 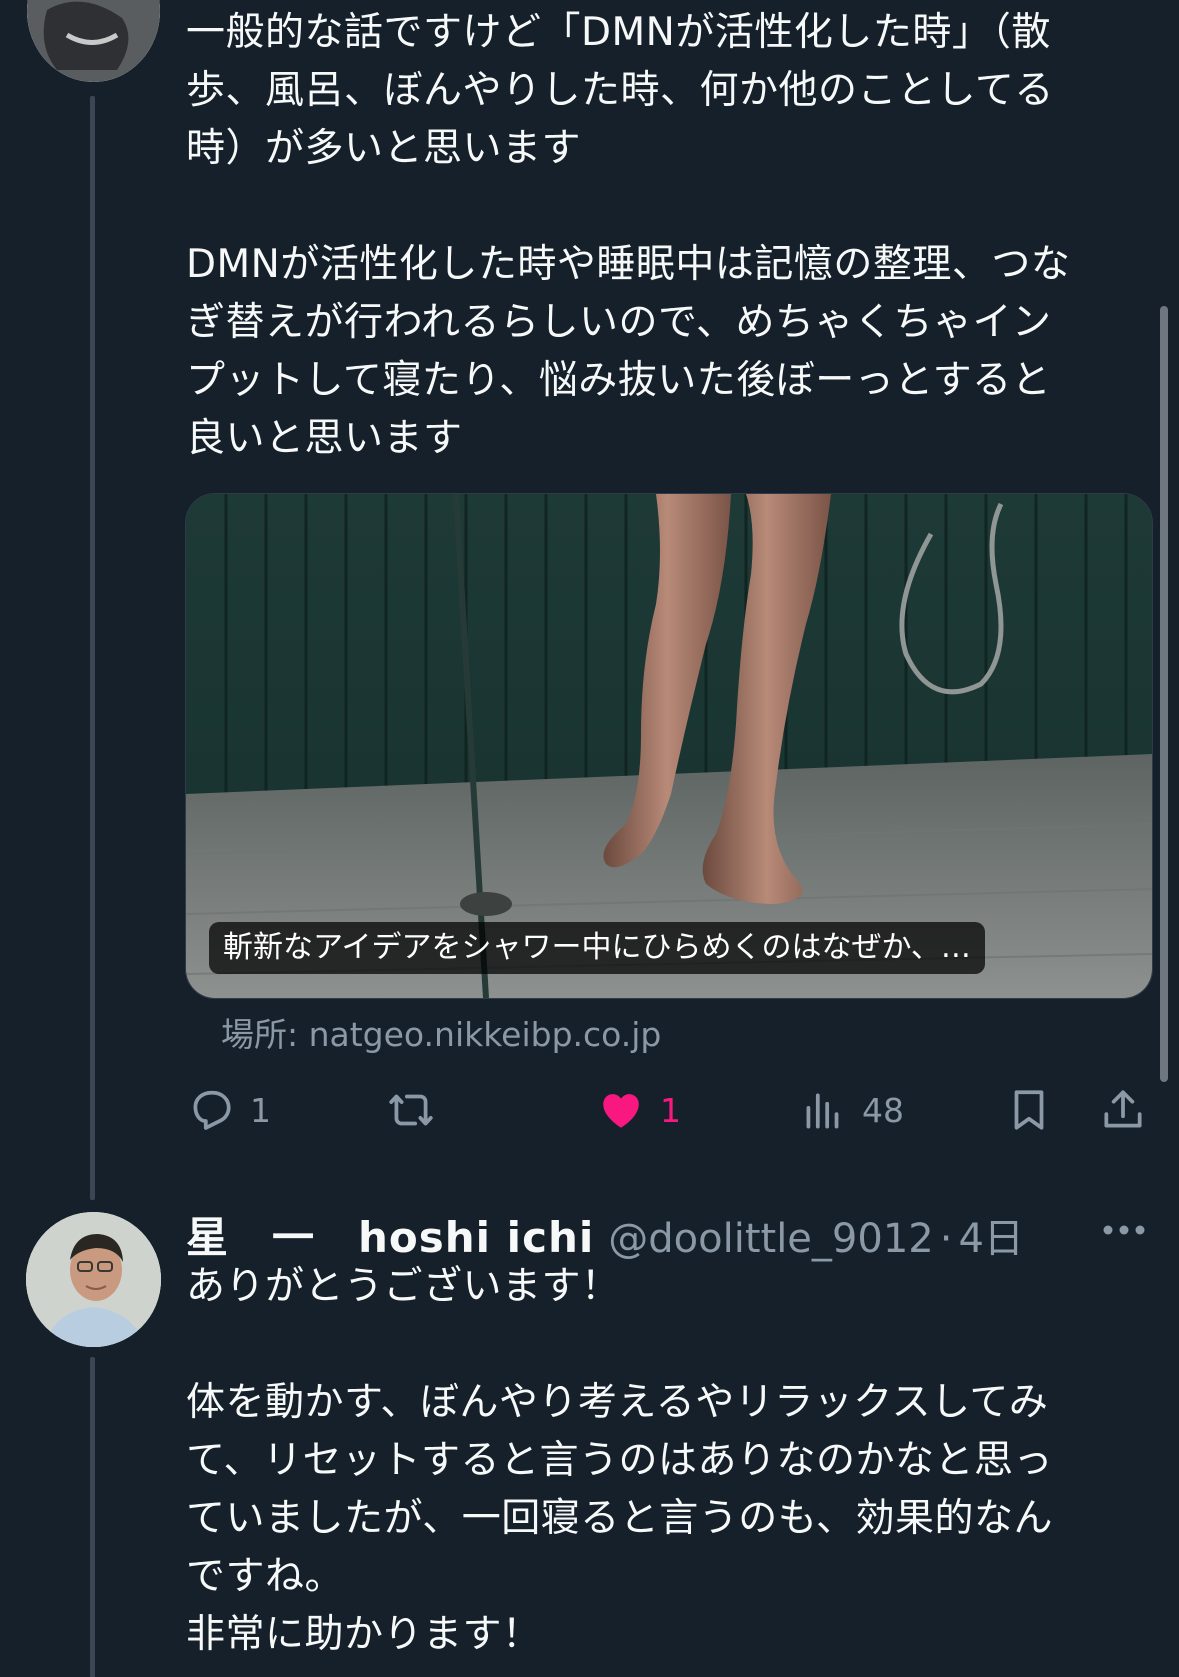 I want to click on reply-button: 1, so click(x=228, y=1110).